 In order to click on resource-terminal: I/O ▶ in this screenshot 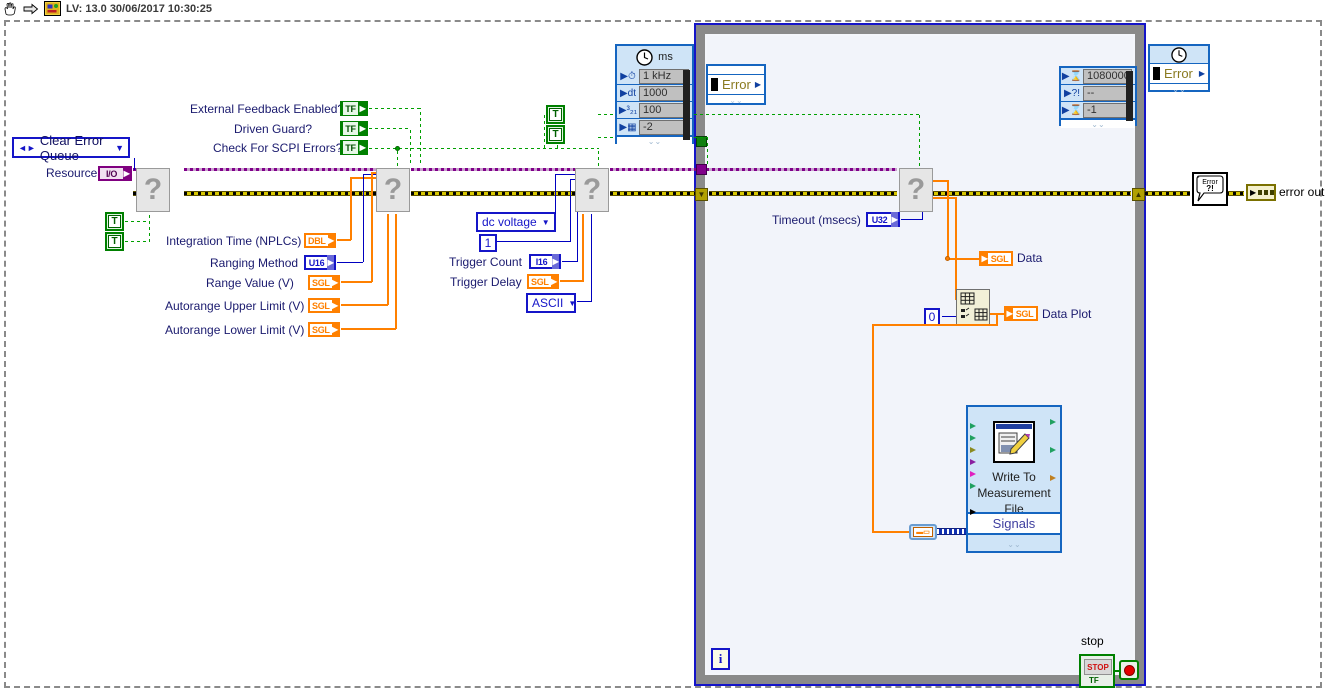, I will do `click(115, 173)`.